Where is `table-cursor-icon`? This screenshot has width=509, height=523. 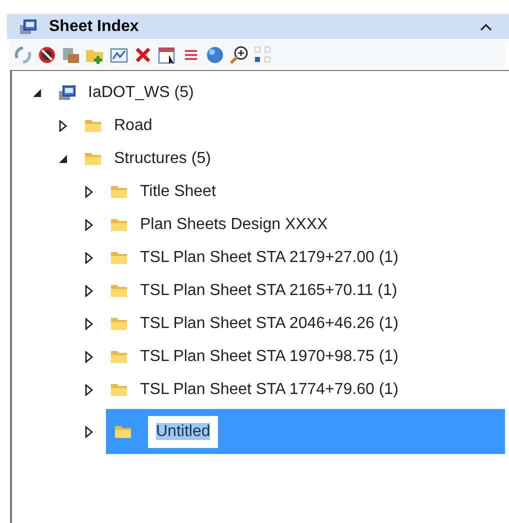 table-cursor-icon is located at coordinates (167, 55).